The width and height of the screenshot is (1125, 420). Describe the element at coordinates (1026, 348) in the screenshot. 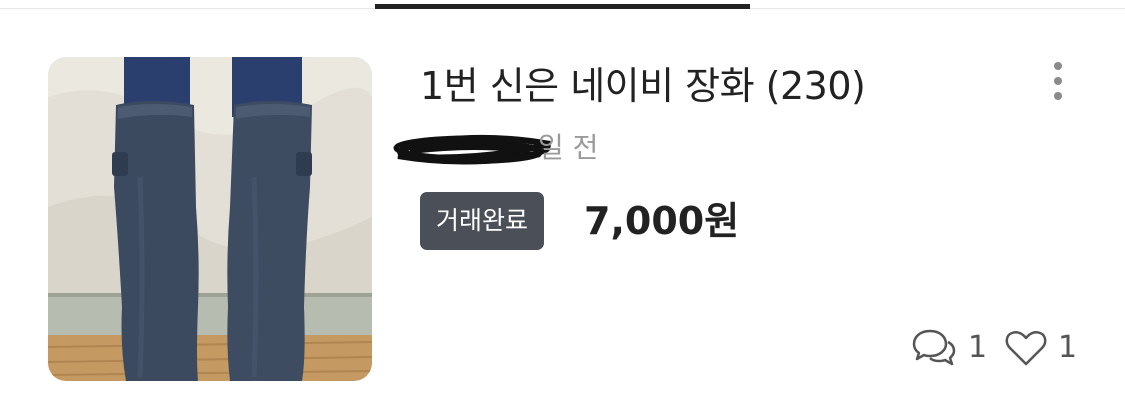

I see `heart-icon` at that location.